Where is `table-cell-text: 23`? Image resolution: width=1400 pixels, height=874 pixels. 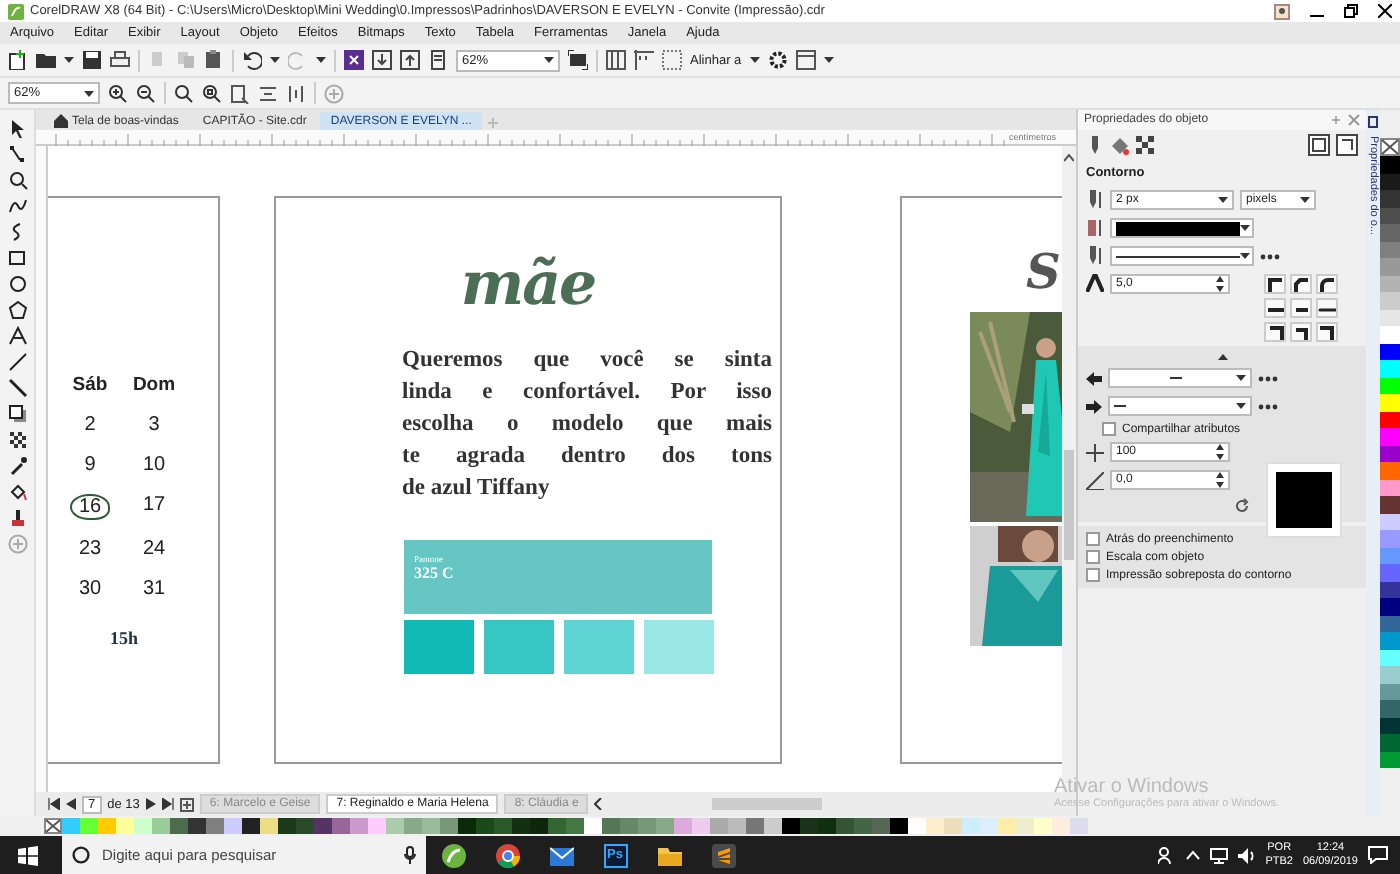
table-cell-text: 23 is located at coordinates (90, 549).